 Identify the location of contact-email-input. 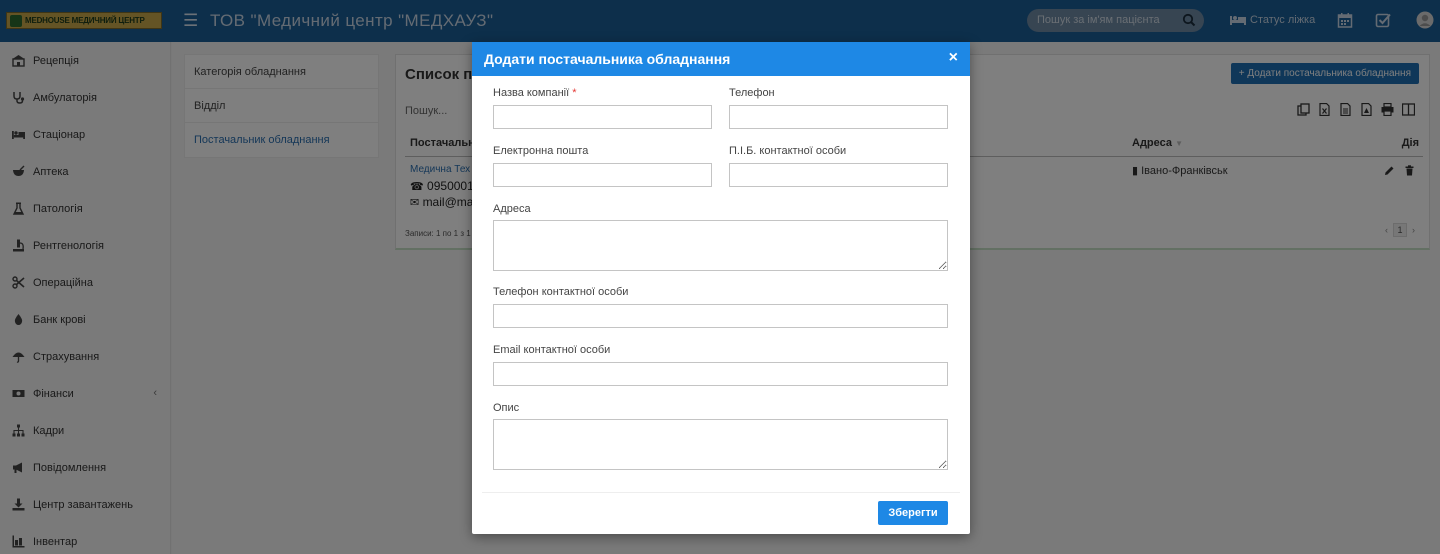
(720, 374).